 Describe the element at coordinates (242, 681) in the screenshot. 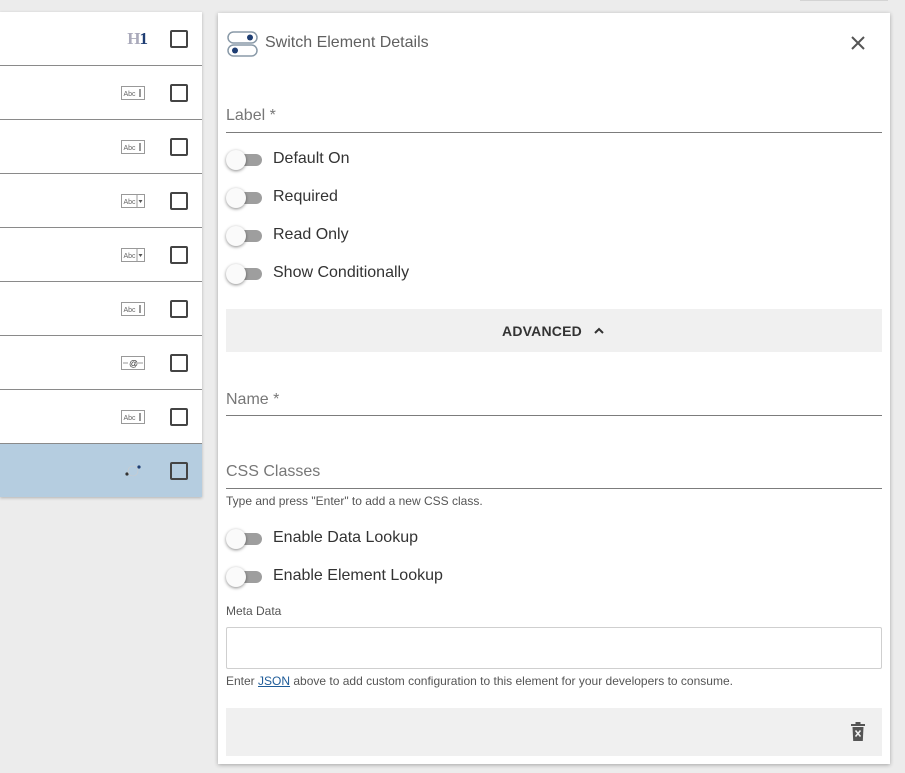

I see `meta-data-helper-prefix: Enter` at that location.